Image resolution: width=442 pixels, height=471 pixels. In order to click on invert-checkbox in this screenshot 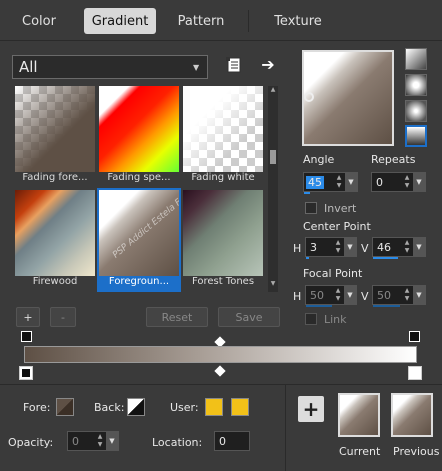, I will do `click(311, 208)`.